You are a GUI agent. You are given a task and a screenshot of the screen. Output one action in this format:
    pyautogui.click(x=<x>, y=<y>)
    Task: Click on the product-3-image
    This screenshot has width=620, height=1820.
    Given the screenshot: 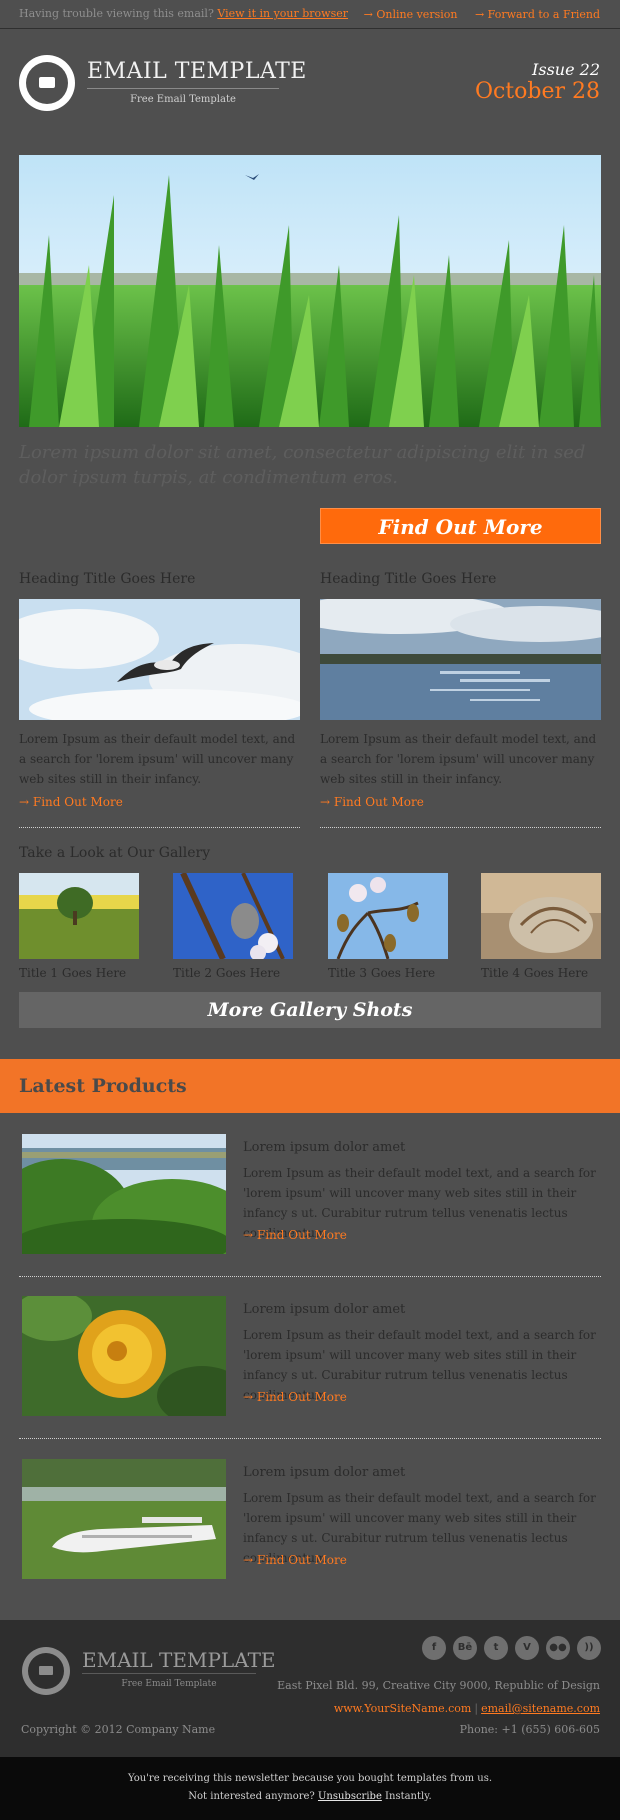 What is the action you would take?
    pyautogui.click(x=124, y=1519)
    